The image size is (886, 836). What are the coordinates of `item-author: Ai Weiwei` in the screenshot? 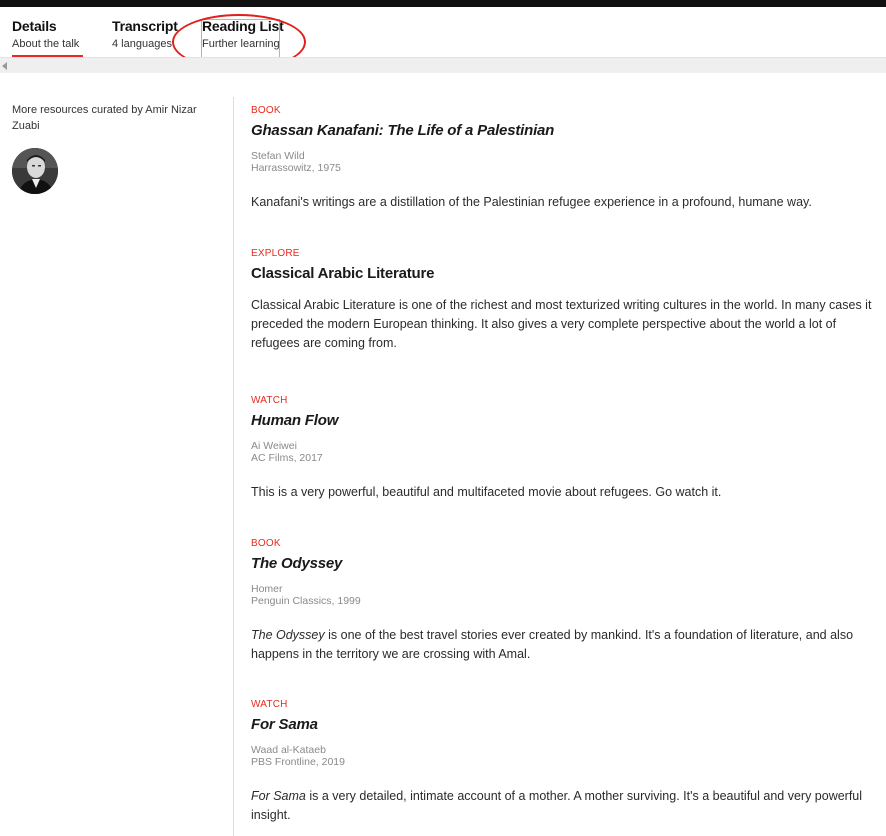 It's located at (274, 446).